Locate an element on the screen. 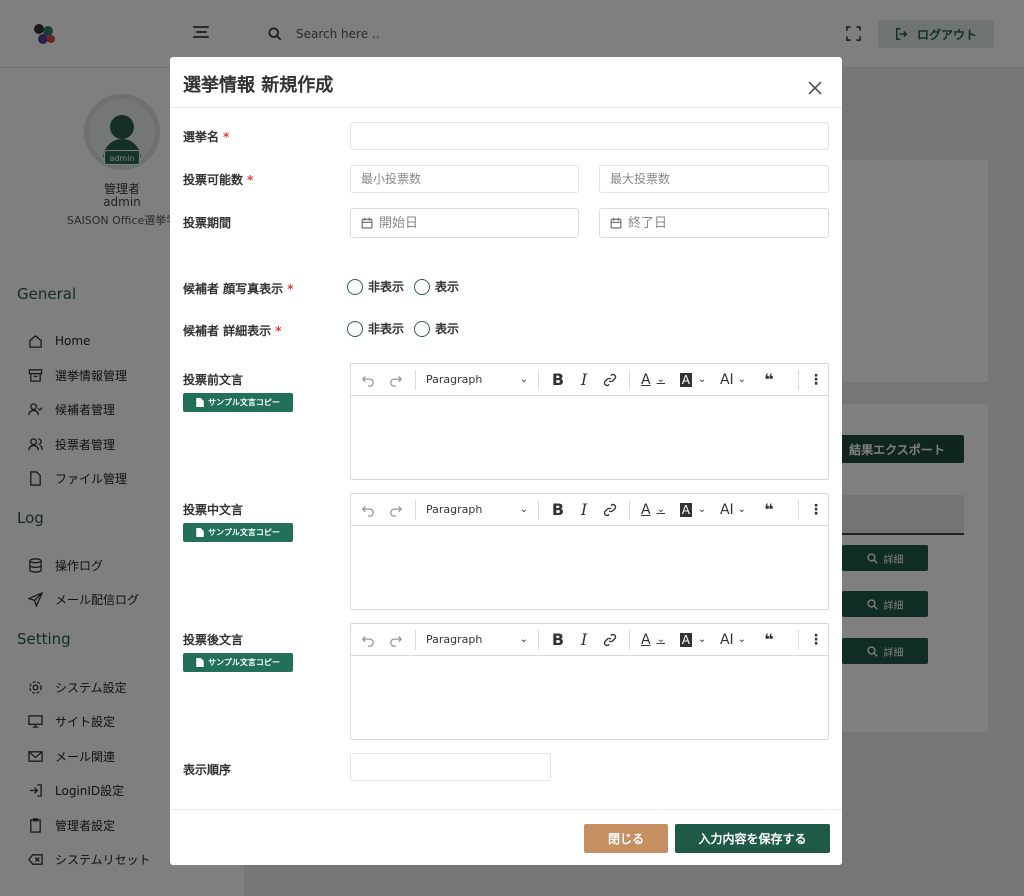 Image resolution: width=1024 pixels, height=896 pixels. post-vote-editor: Paragraph ⌄ B I A ⌄ A ⌄ AI ⌄ ❝ ⋮ is located at coordinates (589, 681).